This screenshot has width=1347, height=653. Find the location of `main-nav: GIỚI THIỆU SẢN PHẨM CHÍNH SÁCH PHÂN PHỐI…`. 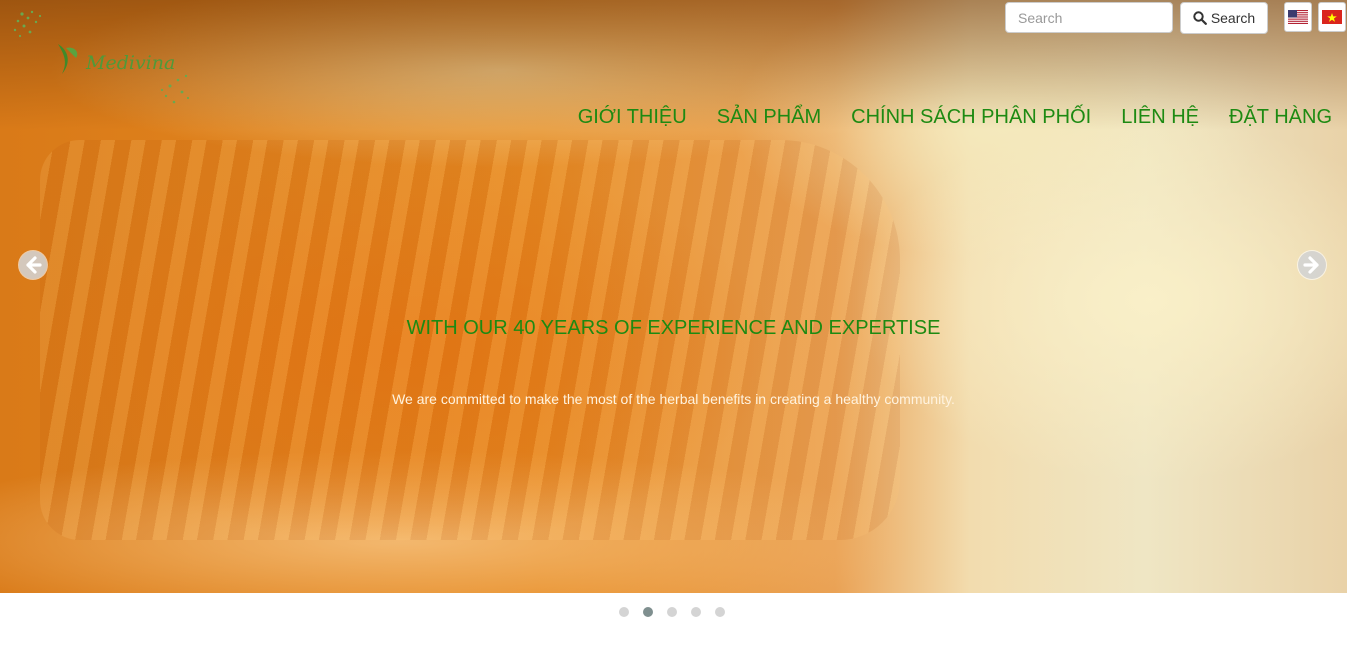

main-nav: GIỚI THIỆU SẢN PHẨM CHÍNH SÁCH PHÂN PHỐI… is located at coordinates (955, 117).